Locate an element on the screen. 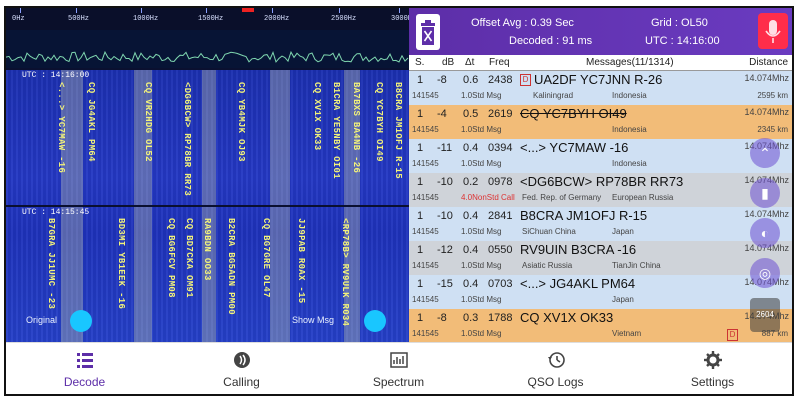  col-messages: Messages(11/1314) is located at coordinates (630, 62).